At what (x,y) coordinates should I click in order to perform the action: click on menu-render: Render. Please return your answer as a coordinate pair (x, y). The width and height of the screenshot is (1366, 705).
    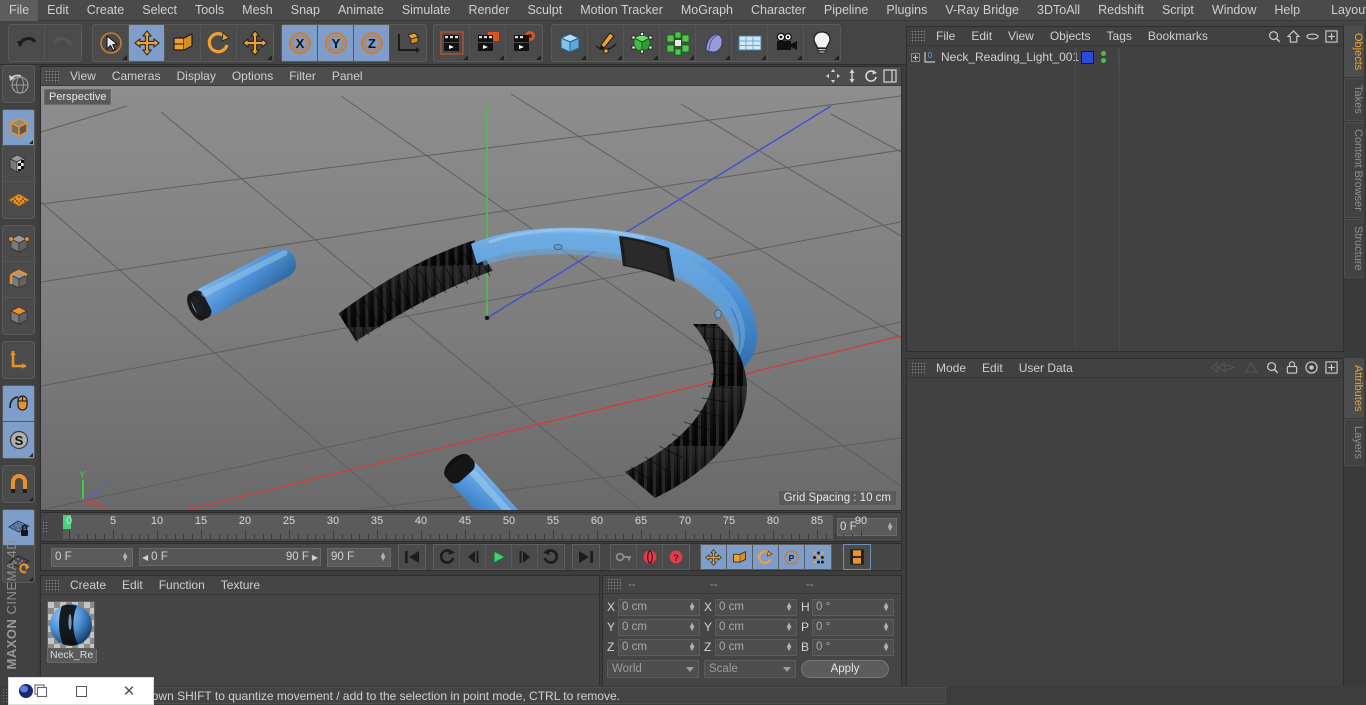
    Looking at the image, I should click on (488, 10).